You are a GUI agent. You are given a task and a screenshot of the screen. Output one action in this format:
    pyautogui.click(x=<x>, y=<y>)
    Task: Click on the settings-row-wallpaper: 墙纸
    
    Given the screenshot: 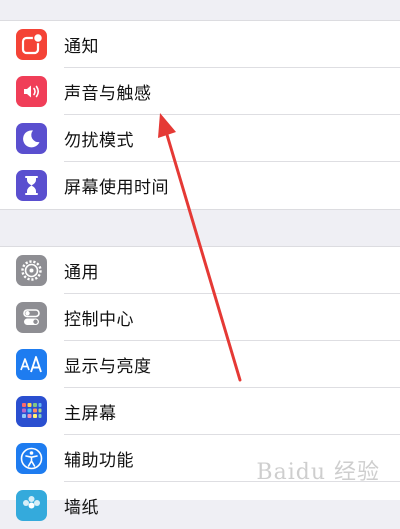 What is the action you would take?
    pyautogui.click(x=200, y=505)
    